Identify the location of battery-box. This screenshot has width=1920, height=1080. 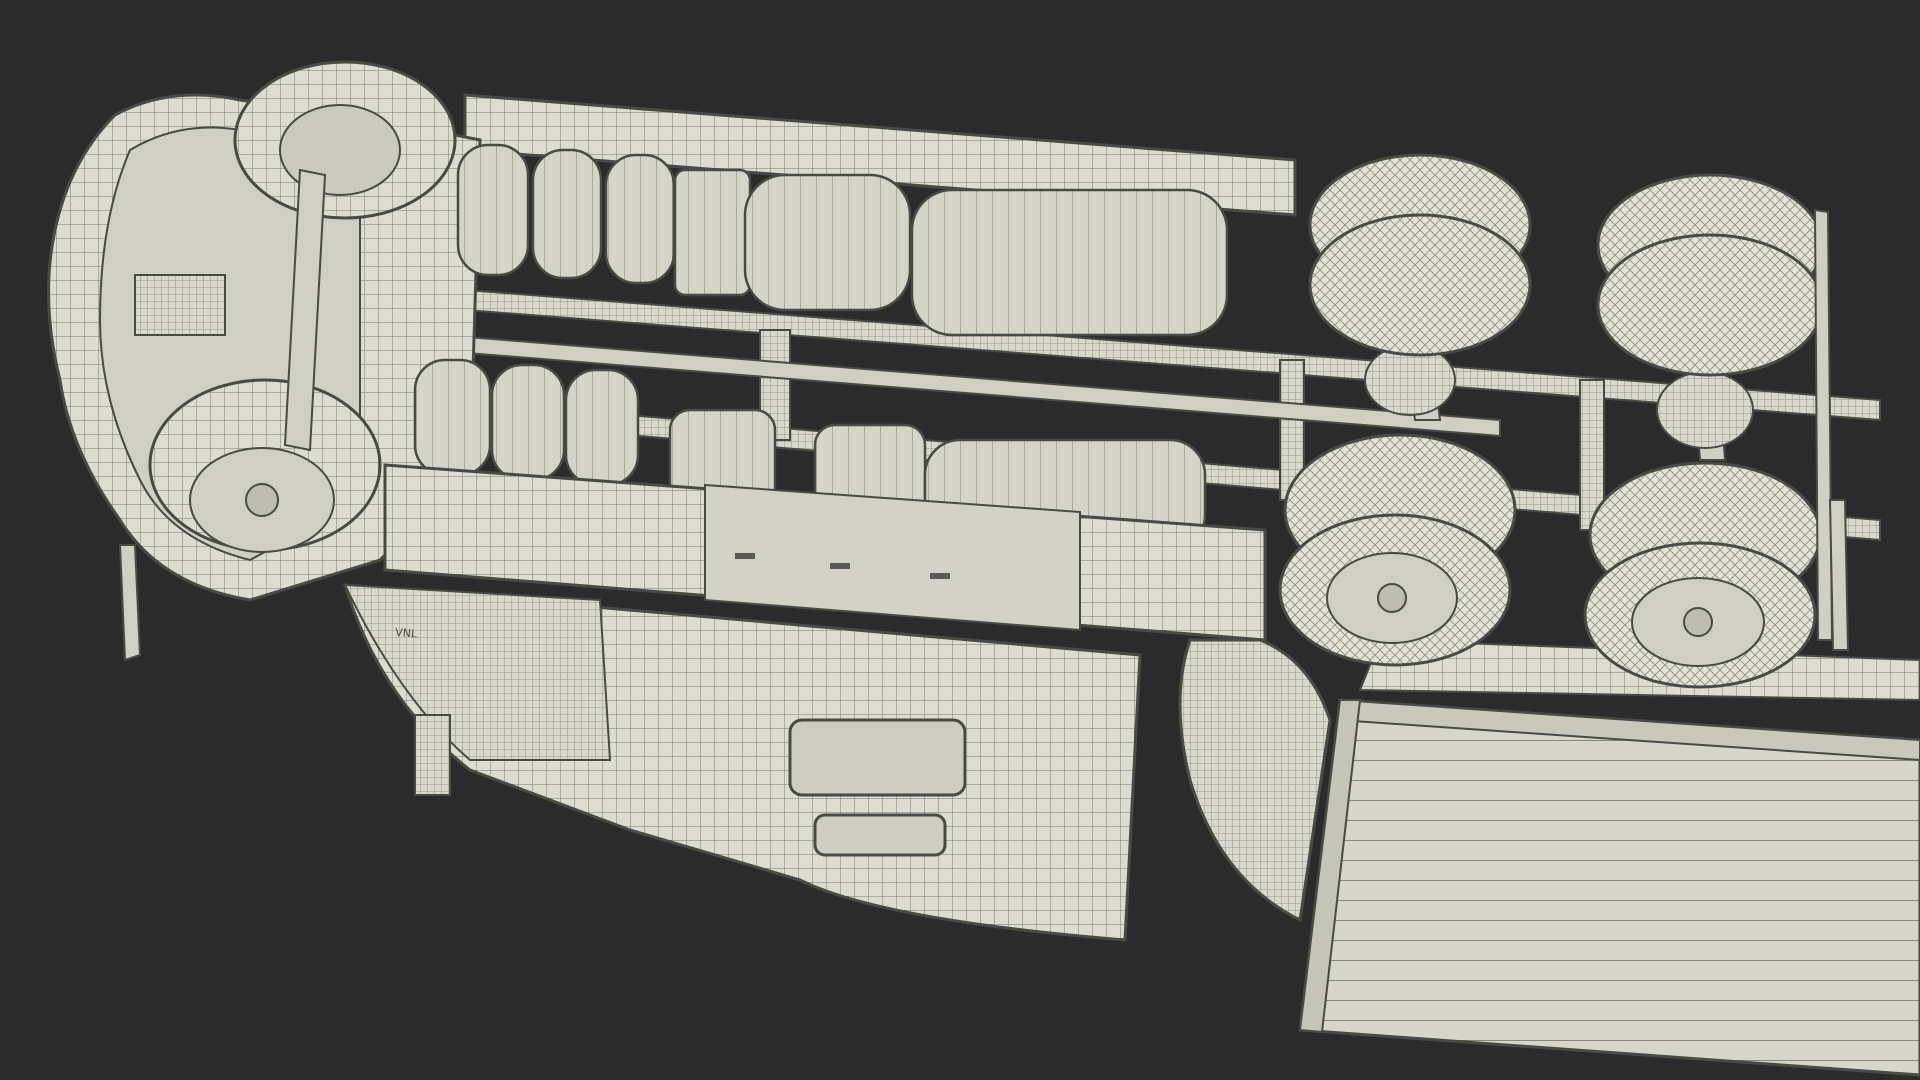
(180, 305).